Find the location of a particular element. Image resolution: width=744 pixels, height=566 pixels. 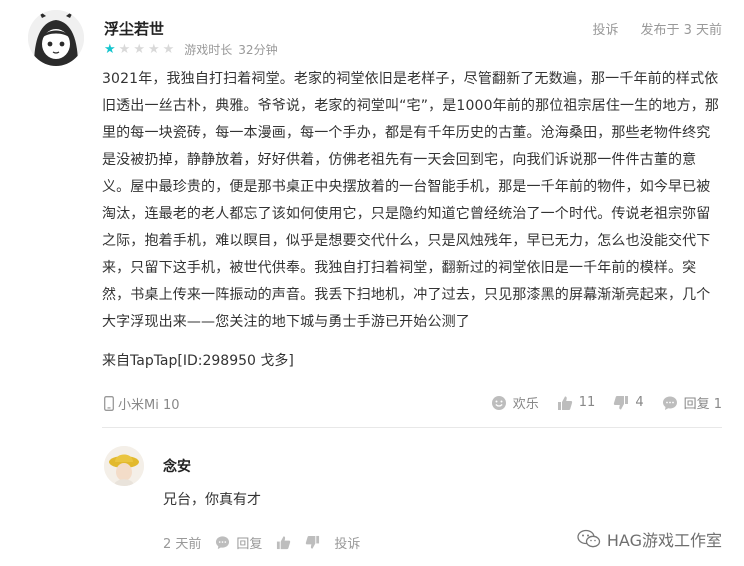

device-name: 小米Mi 10 is located at coordinates (149, 405).